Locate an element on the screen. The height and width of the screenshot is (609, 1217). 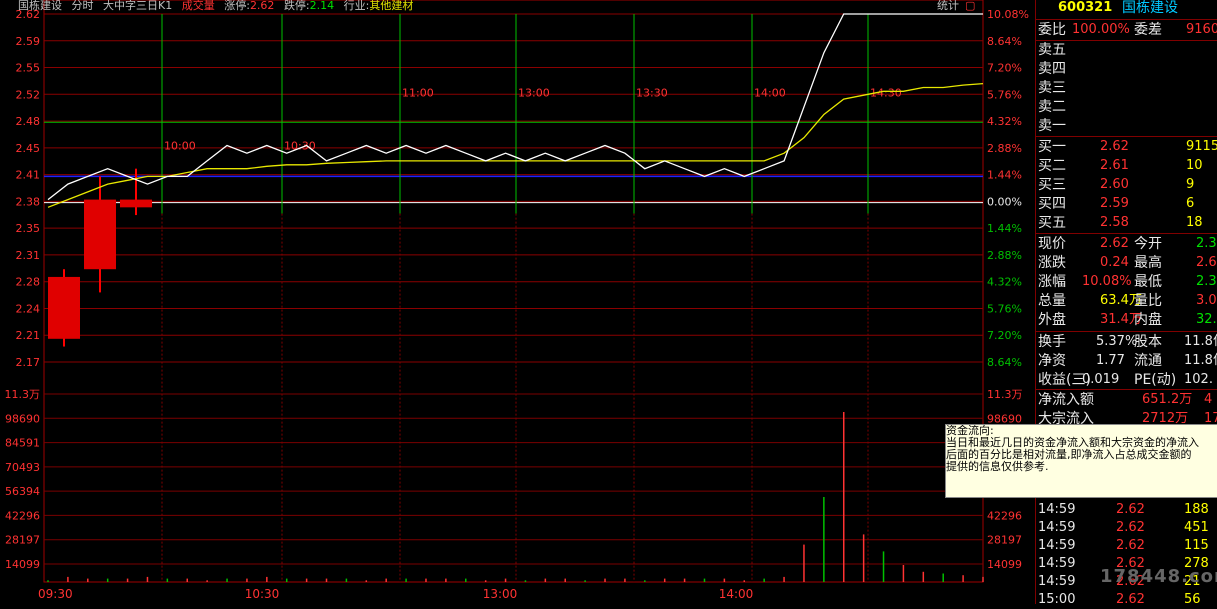
time-mark-label: 14:00 is located at coordinates (770, 92).